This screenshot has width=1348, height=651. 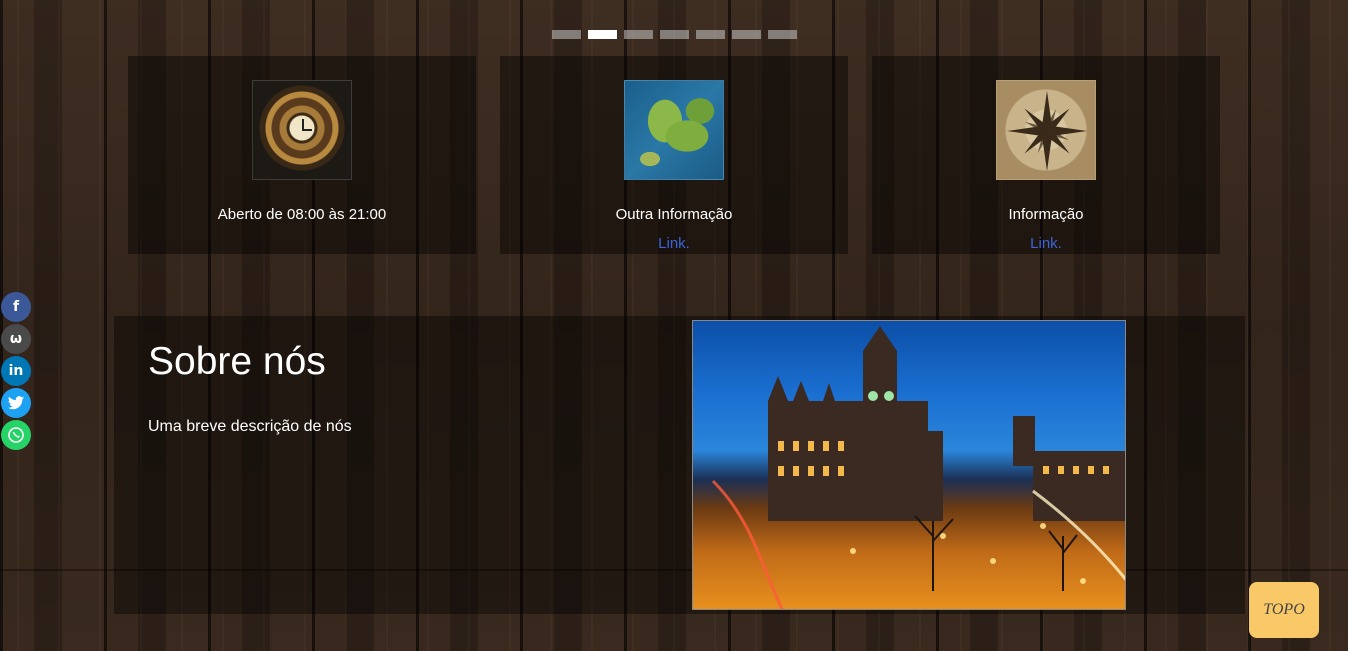 What do you see at coordinates (16, 435) in the screenshot?
I see `whatsapp-icon` at bounding box center [16, 435].